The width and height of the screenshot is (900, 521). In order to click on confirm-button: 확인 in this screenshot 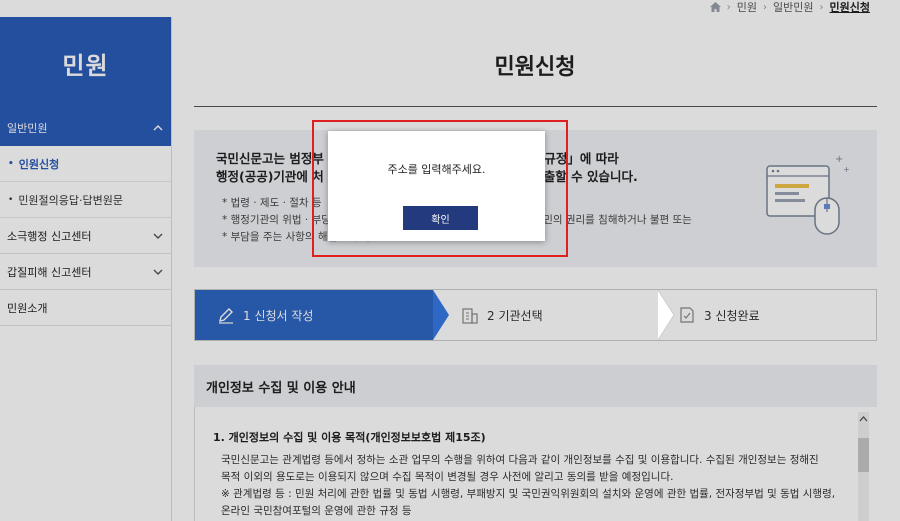, I will do `click(440, 218)`.